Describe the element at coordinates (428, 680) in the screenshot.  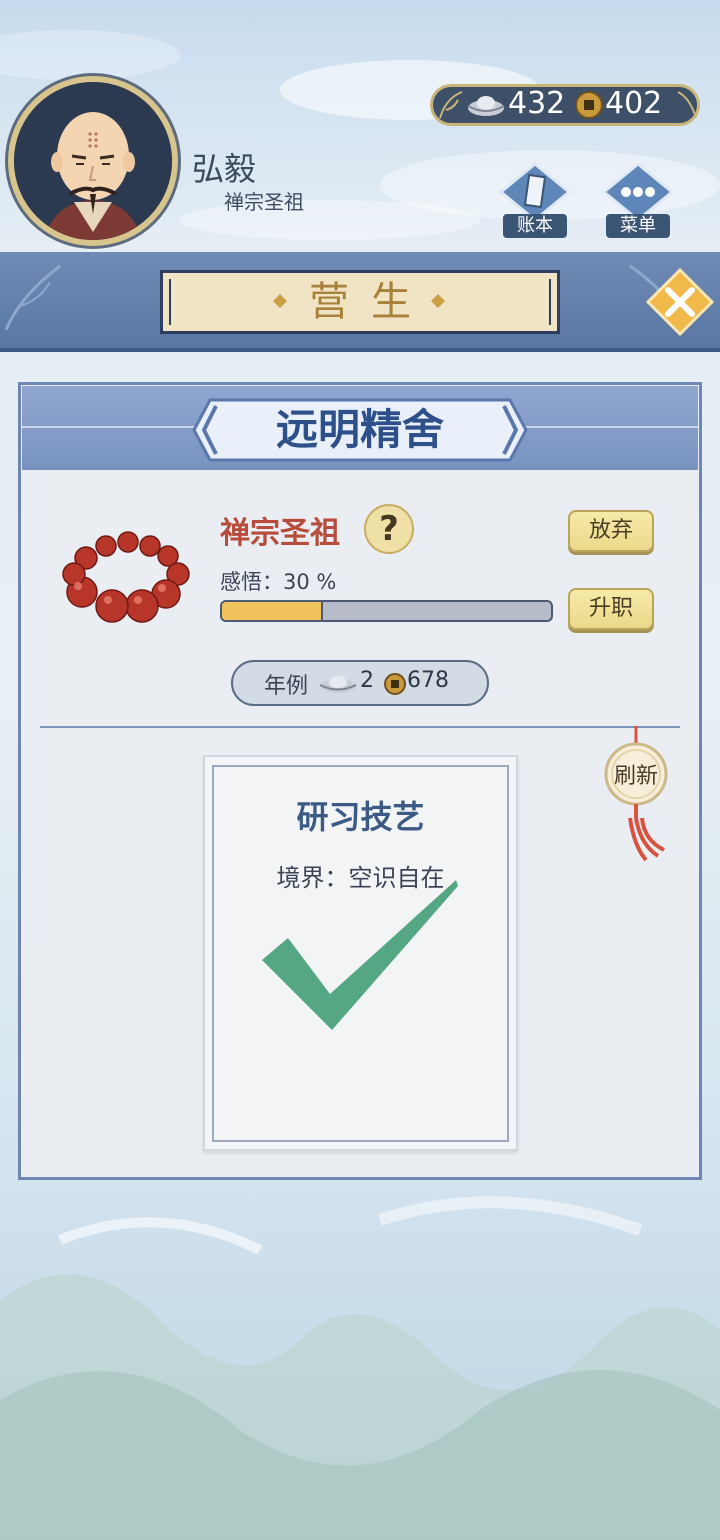
I see `salary-copper: 678` at that location.